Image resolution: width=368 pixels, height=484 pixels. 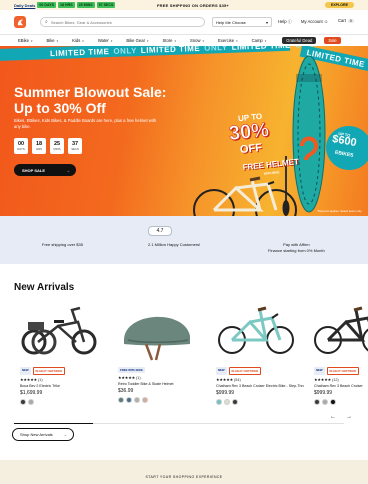 What do you see at coordinates (75, 146) in the screenshot?
I see `countdown-secs: 37 SECS` at bounding box center [75, 146].